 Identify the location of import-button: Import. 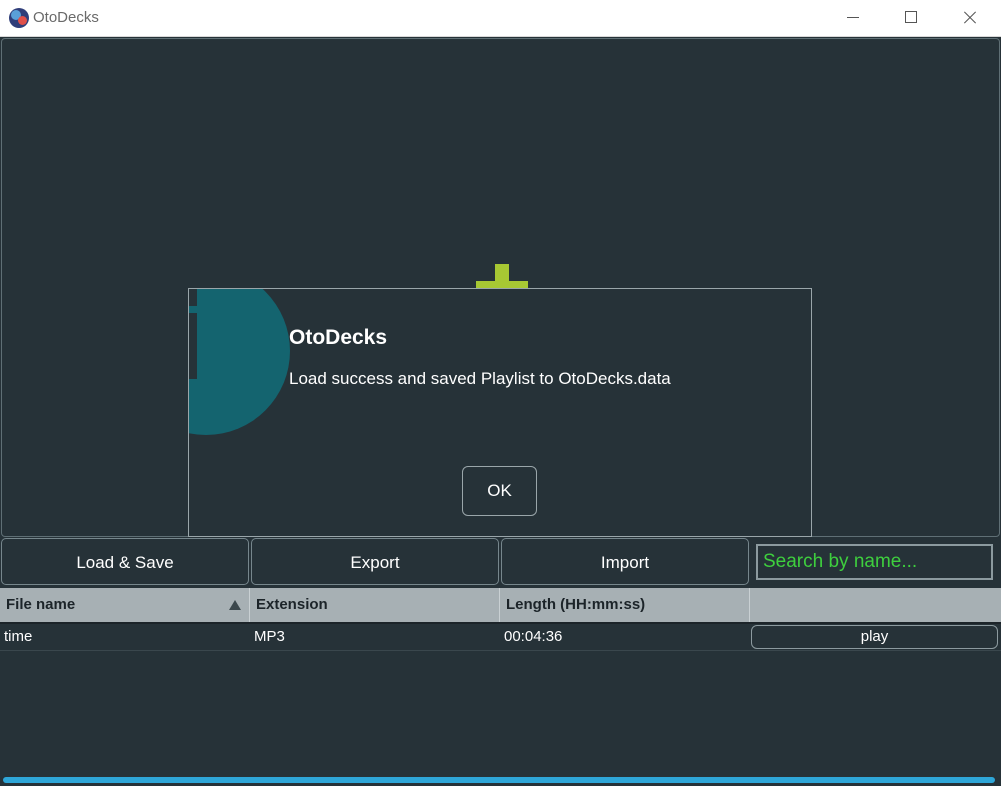
(625, 561).